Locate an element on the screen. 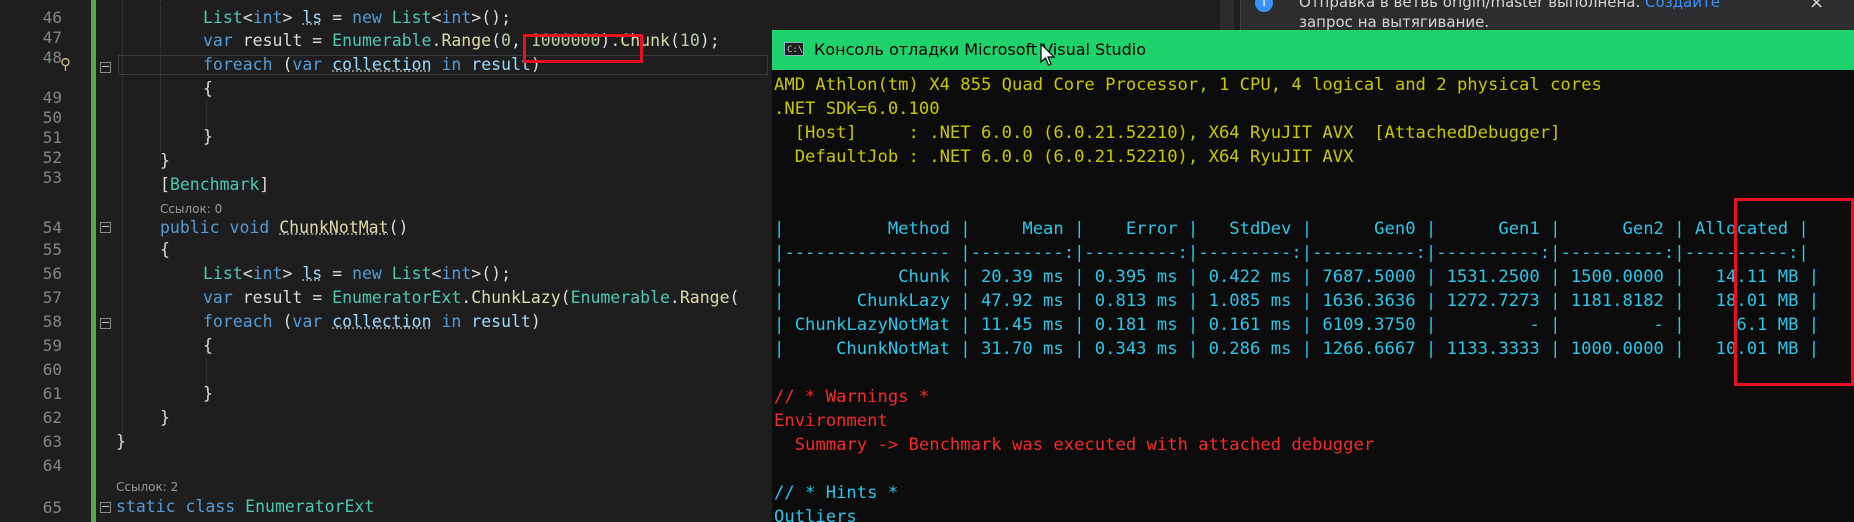  highlight-box-range is located at coordinates (583, 48).